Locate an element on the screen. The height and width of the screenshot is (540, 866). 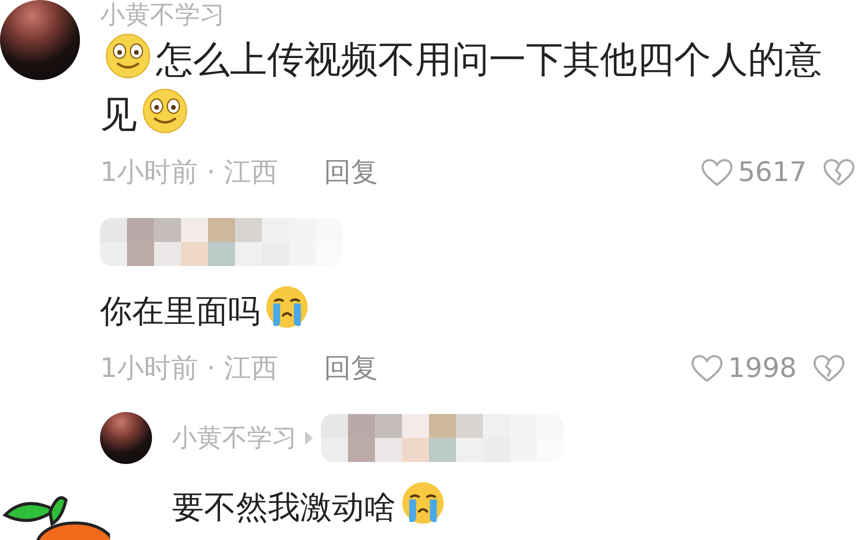
like-count: 5617 is located at coordinates (773, 172).